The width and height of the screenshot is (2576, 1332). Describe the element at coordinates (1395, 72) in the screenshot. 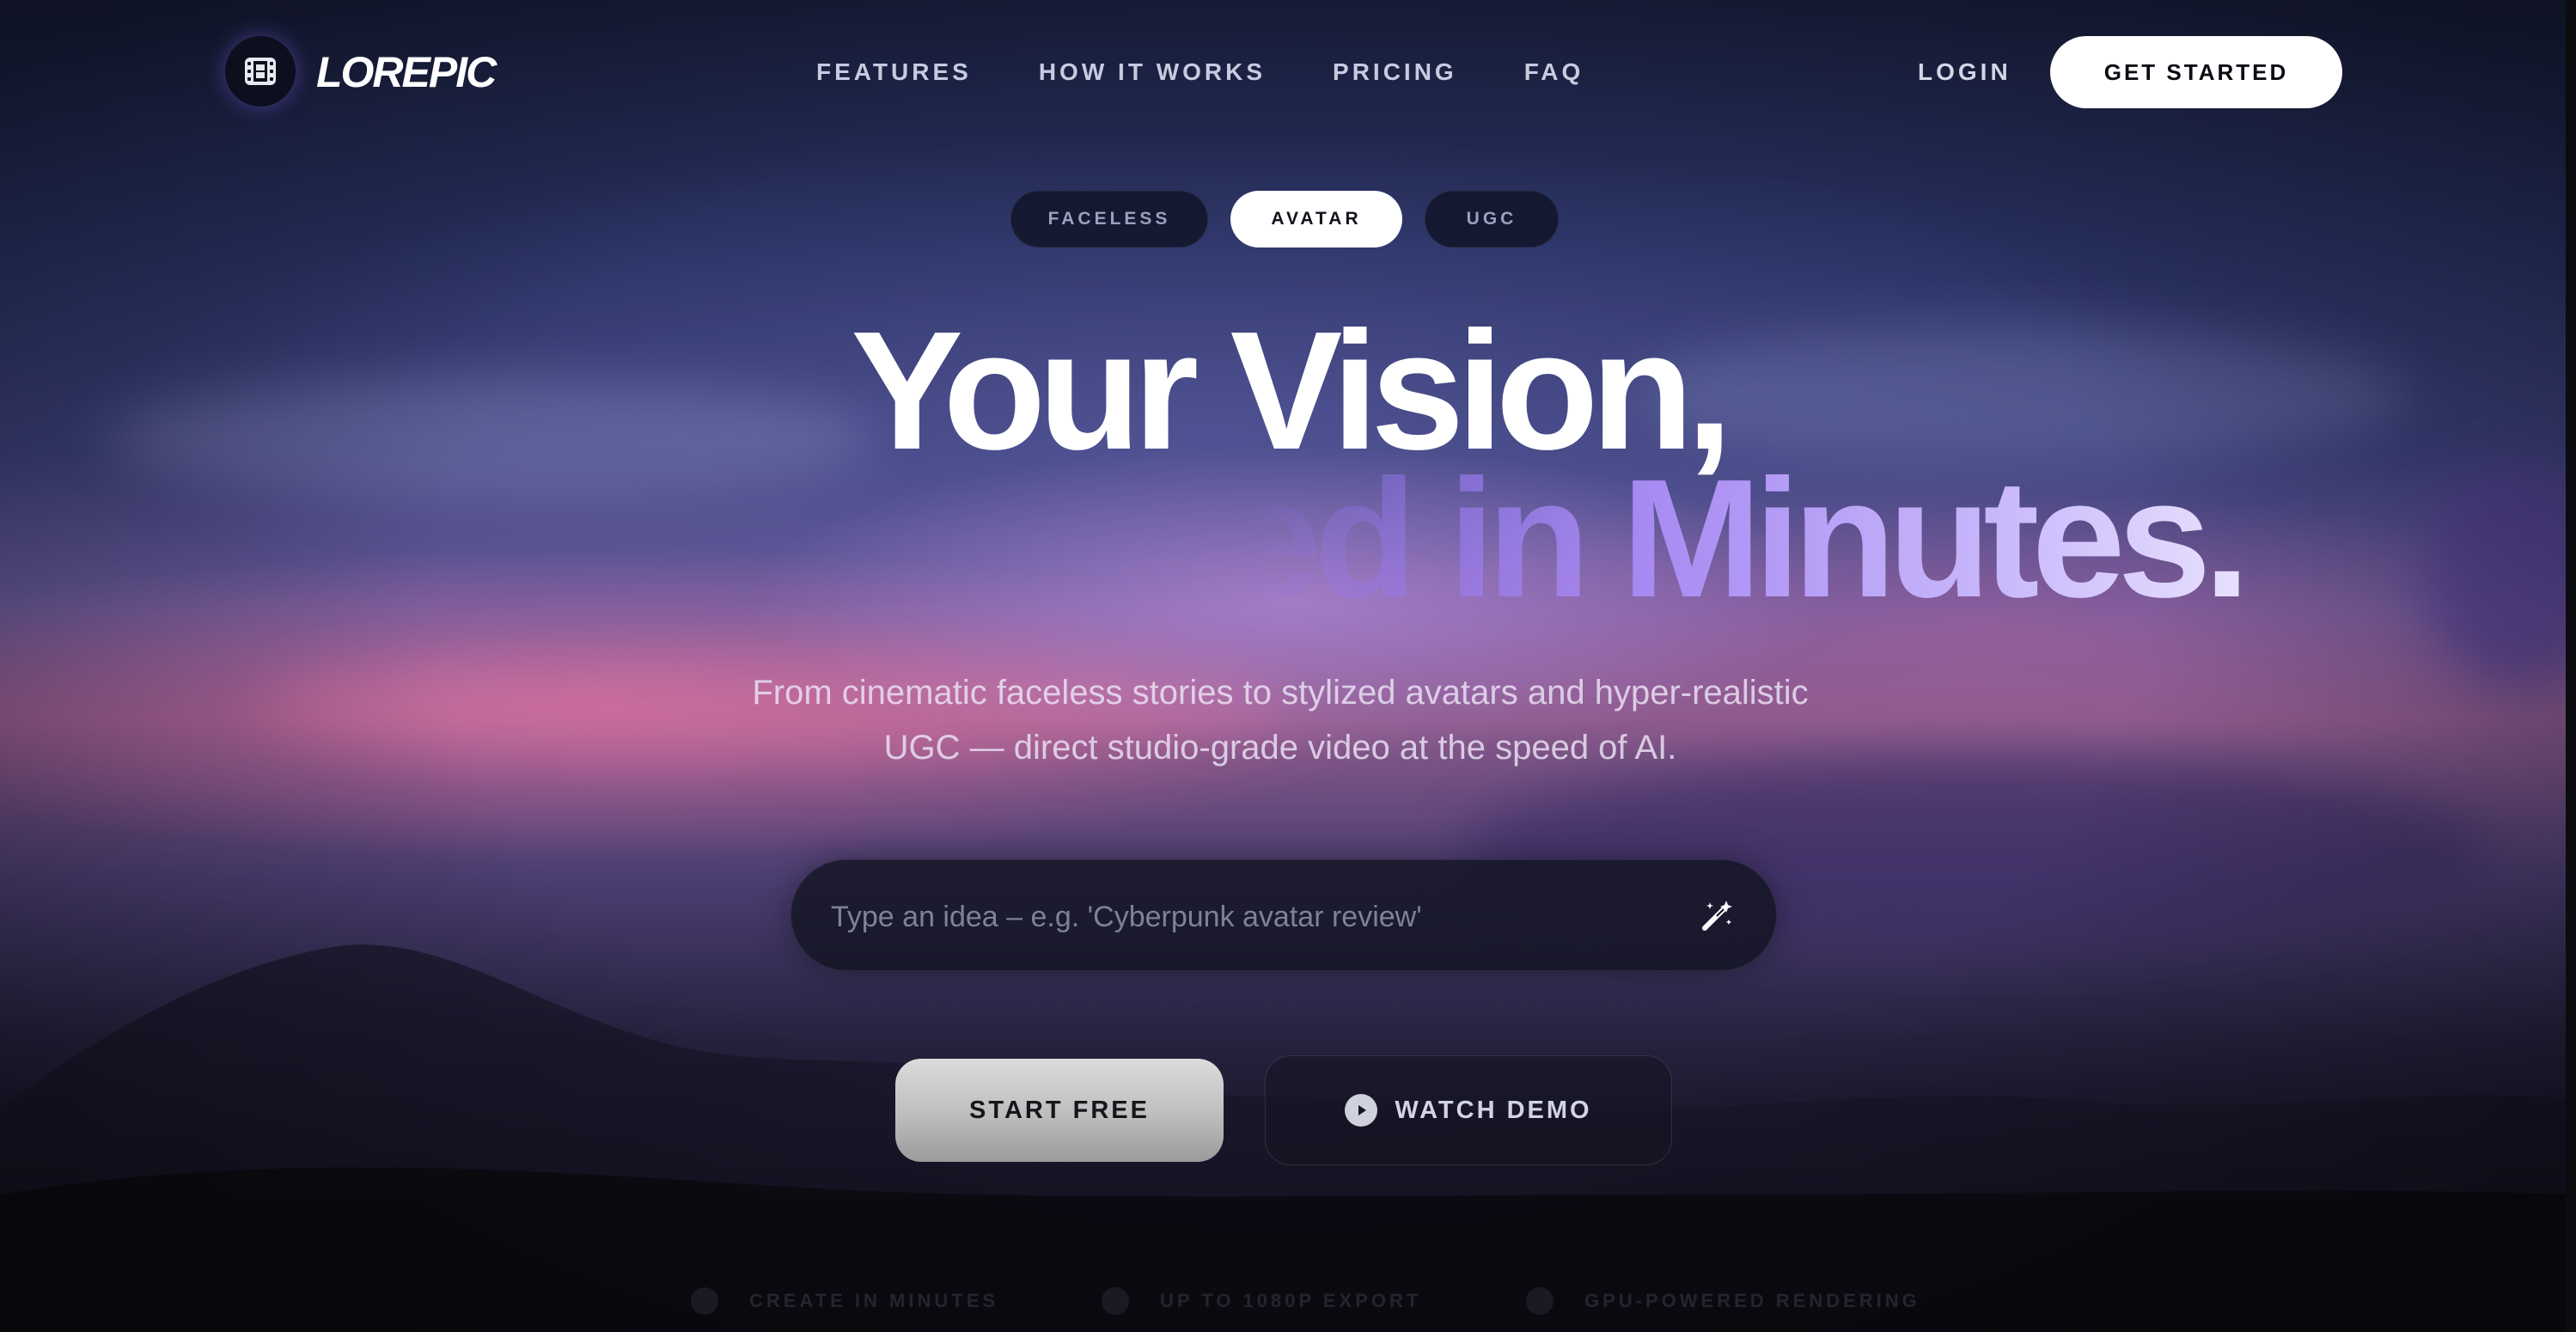

I see `nav-link-pricing: PRICING` at that location.